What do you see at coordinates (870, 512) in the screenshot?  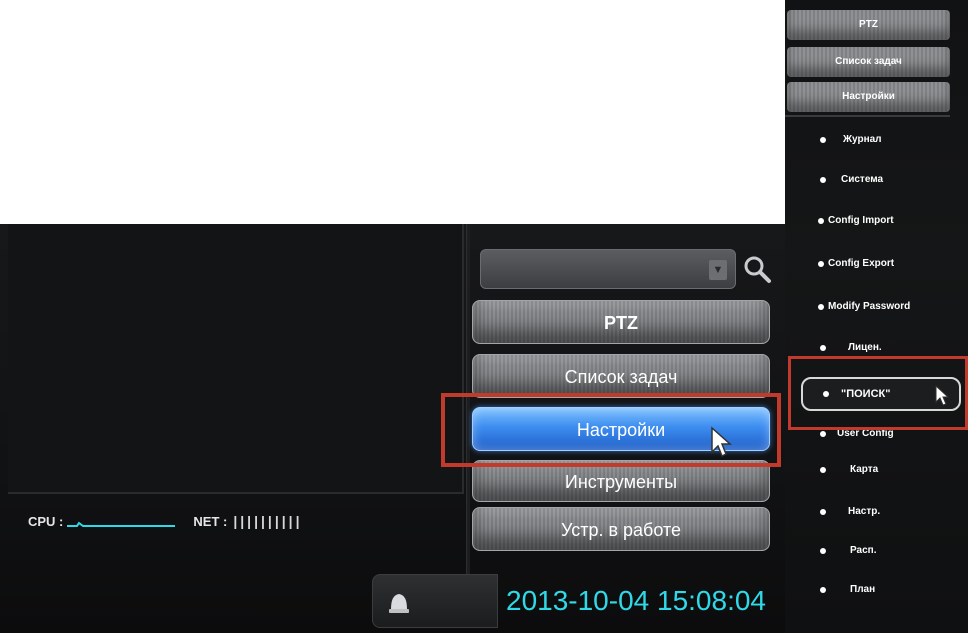 I see `menu-item-setup: Настр.` at bounding box center [870, 512].